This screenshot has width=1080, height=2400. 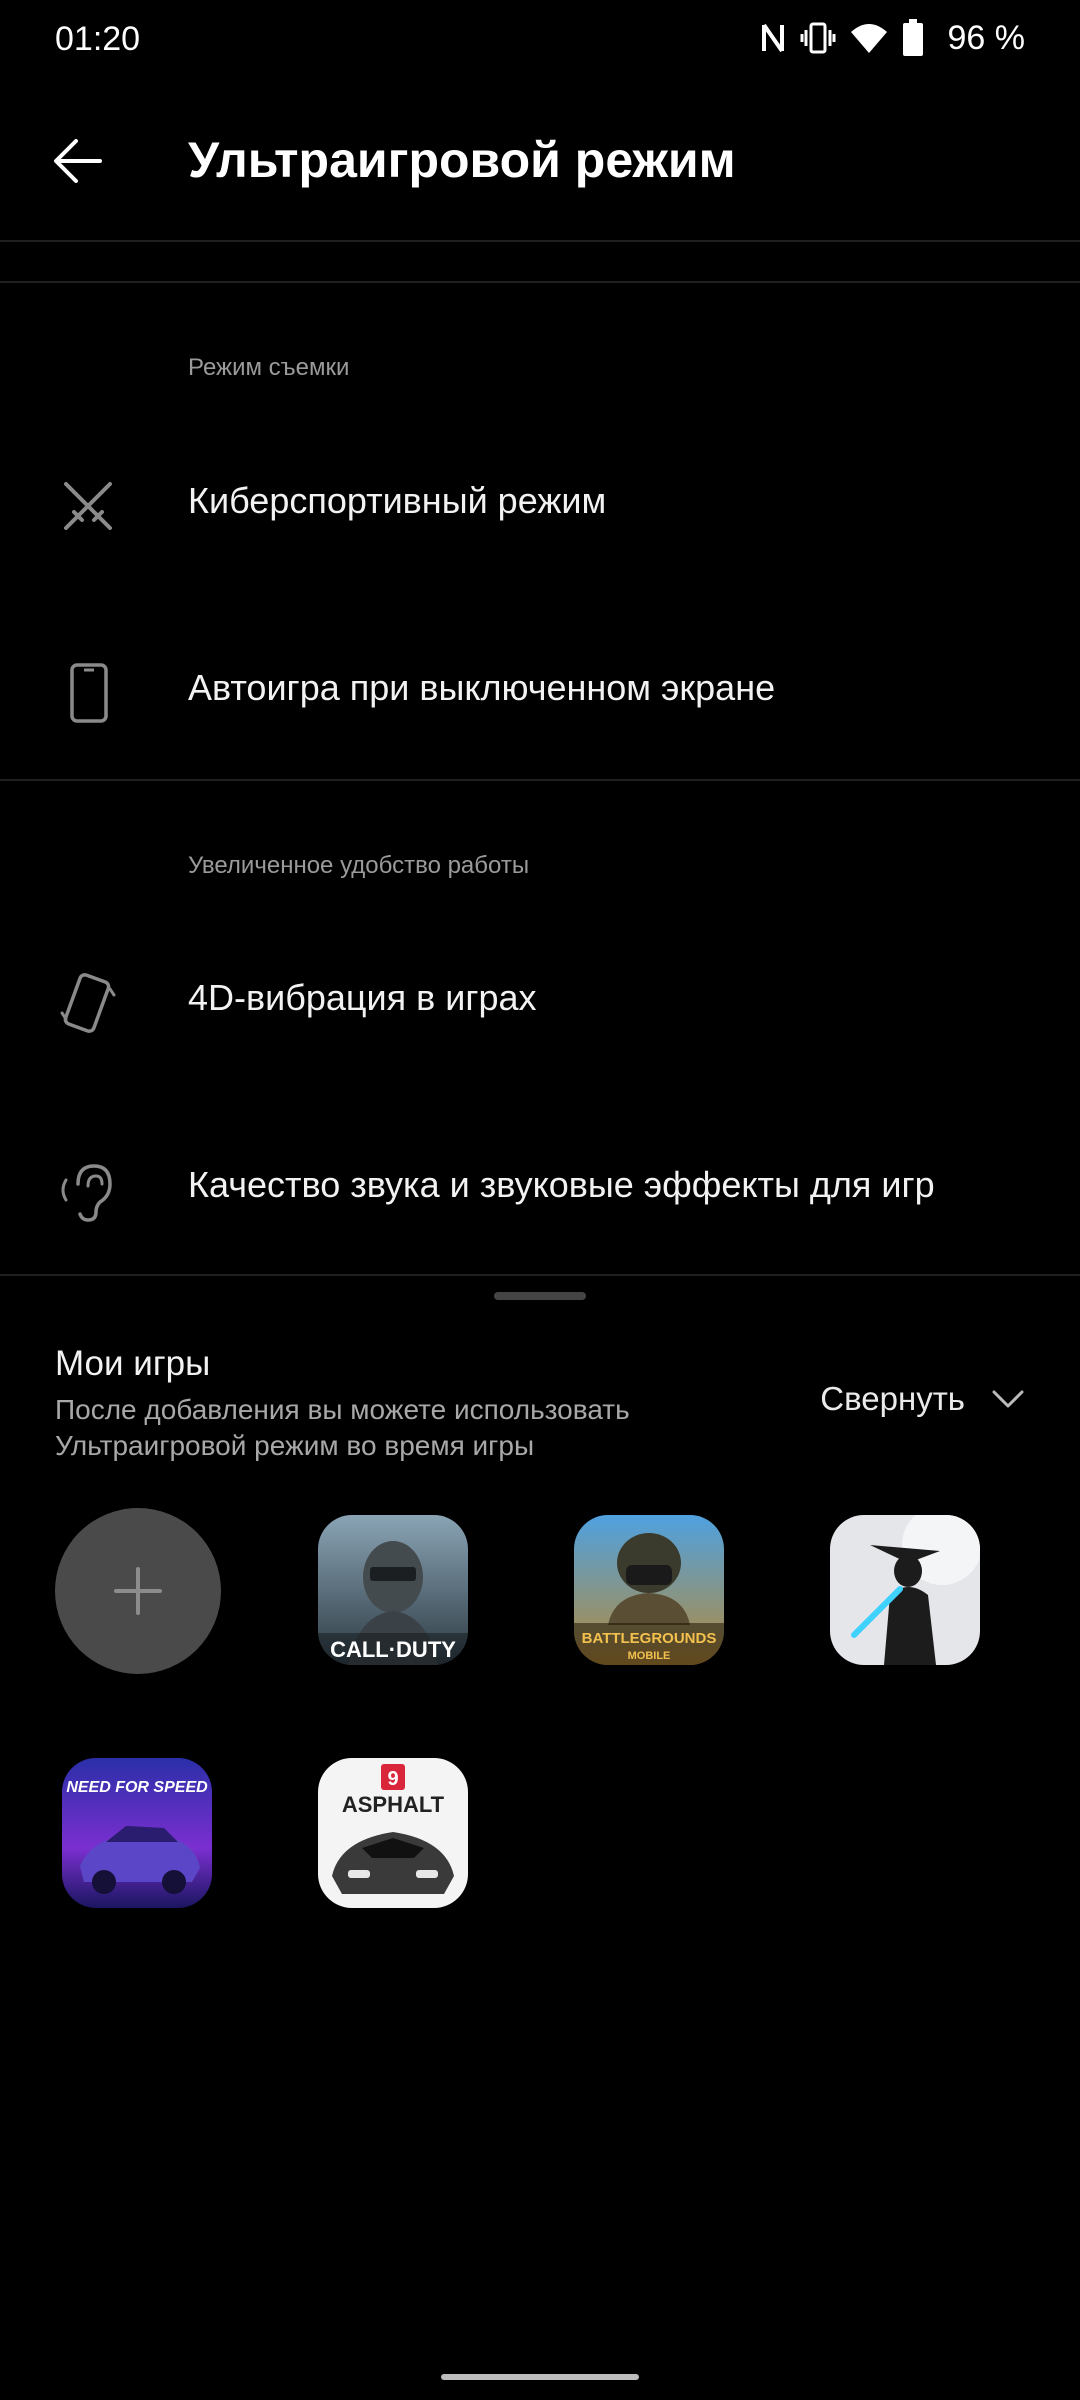 I want to click on my-games-title: Мои игры, so click(x=133, y=1363).